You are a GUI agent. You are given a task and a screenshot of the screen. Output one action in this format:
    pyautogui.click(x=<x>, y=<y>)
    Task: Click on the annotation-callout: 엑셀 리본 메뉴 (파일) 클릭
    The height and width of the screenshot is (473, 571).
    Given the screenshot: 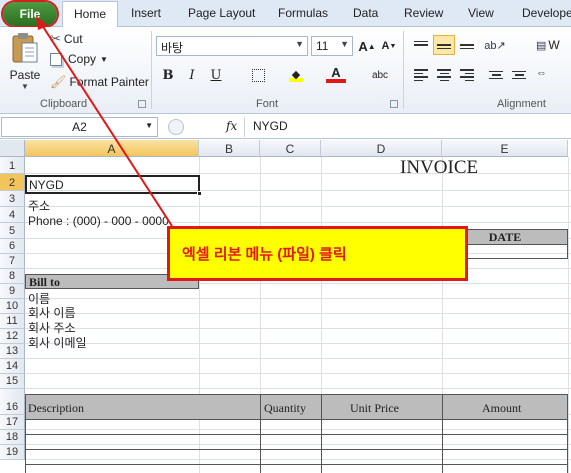 What is the action you would take?
    pyautogui.click(x=317, y=253)
    